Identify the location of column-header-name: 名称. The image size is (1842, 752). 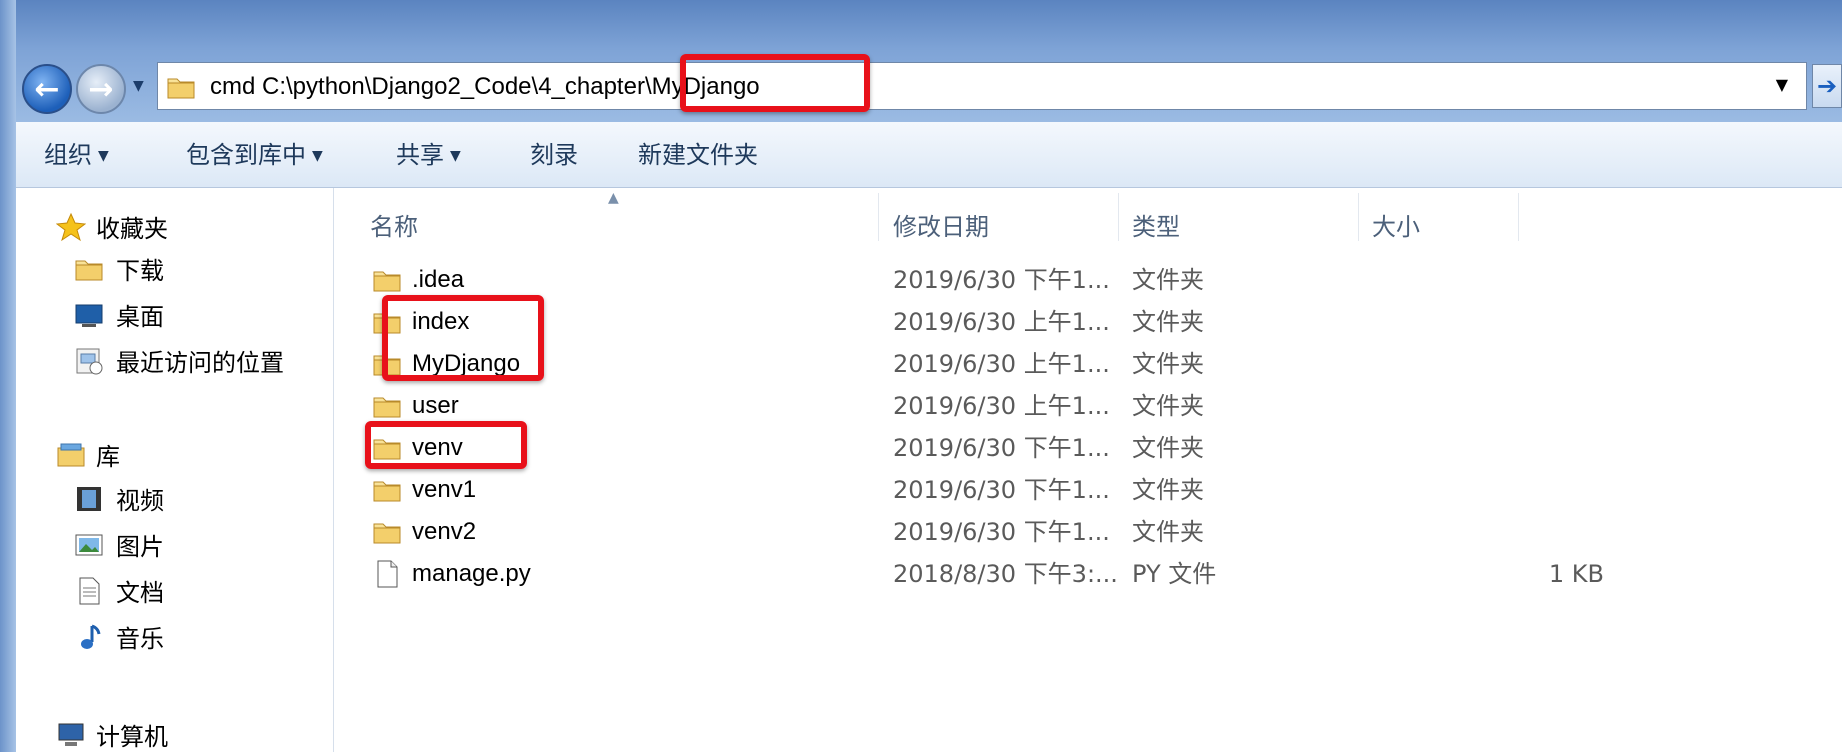
(394, 227).